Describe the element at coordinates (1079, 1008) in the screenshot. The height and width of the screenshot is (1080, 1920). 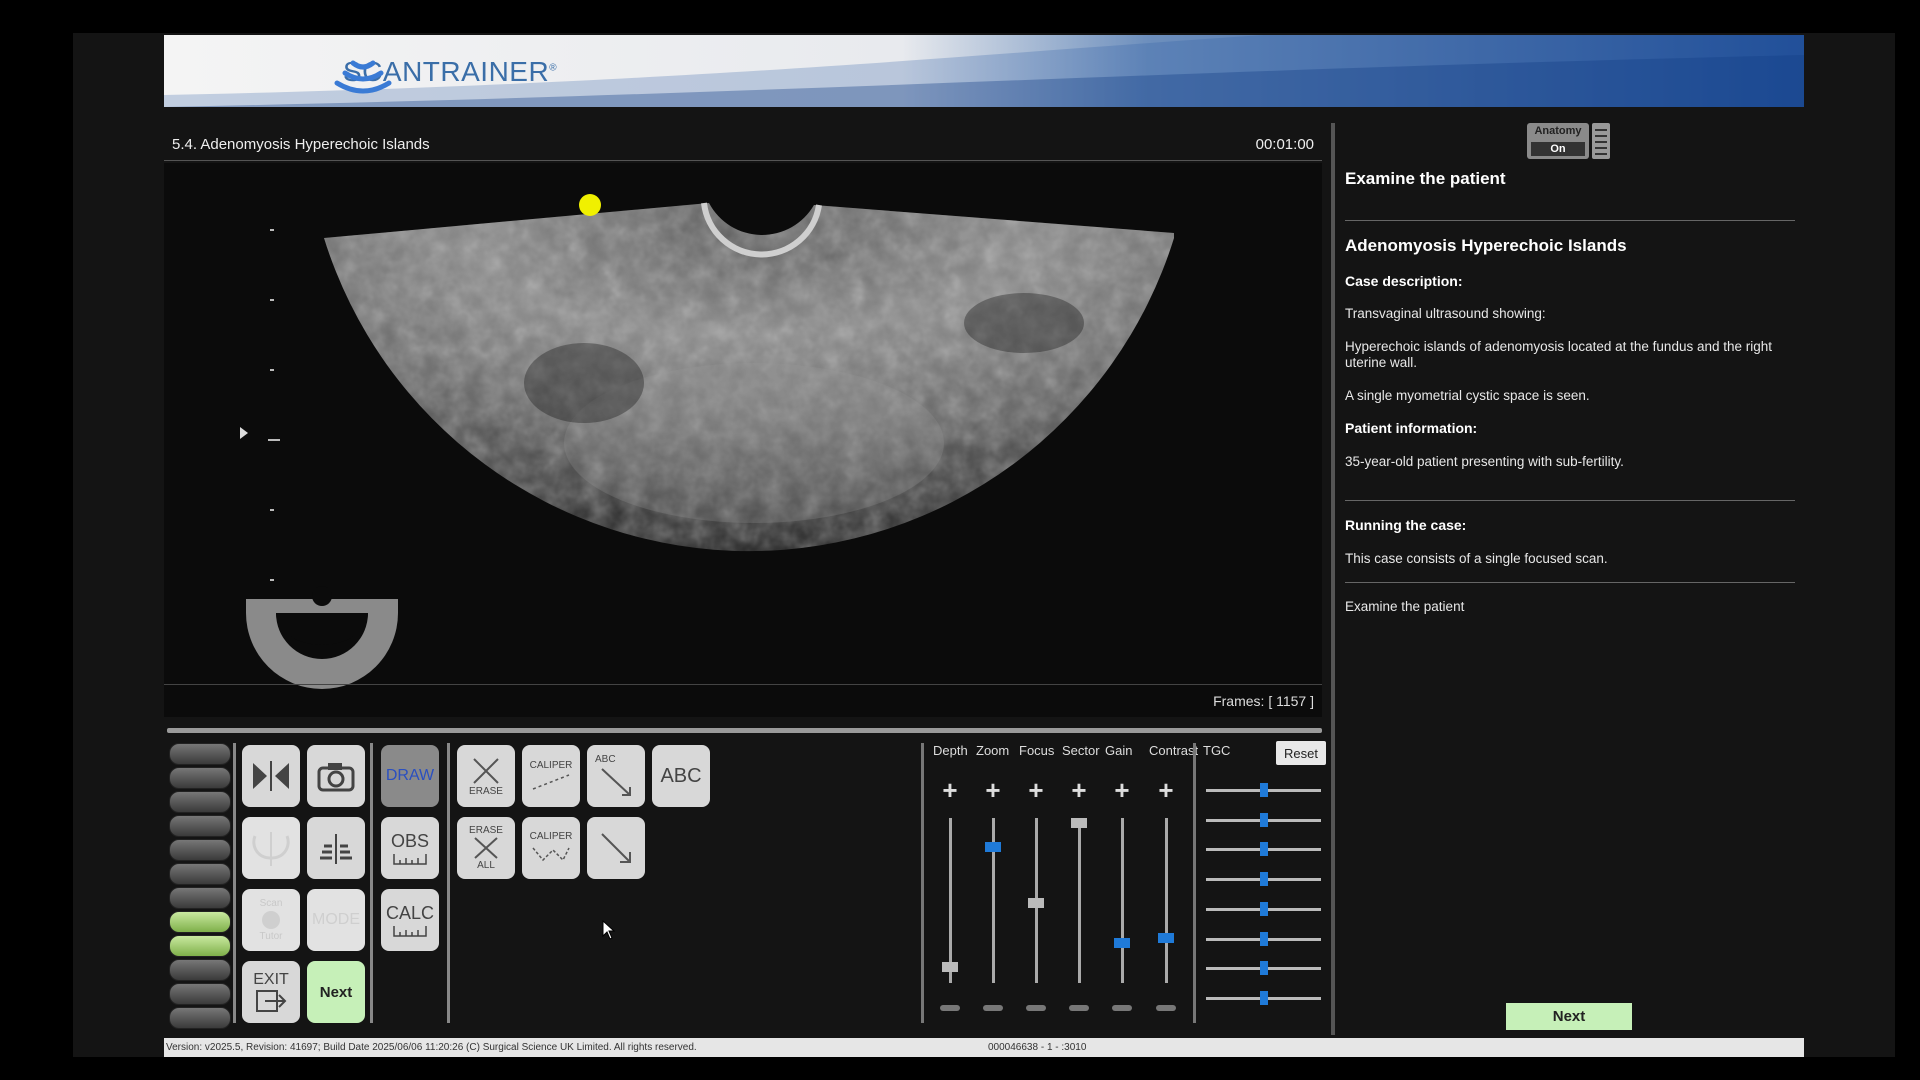
I see `sector-decrease-button` at that location.